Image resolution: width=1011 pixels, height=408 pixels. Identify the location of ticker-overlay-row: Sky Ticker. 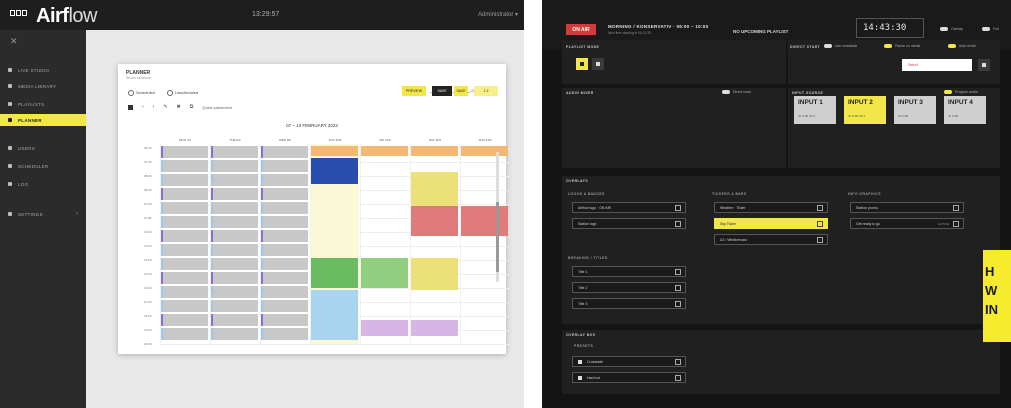
(771, 223).